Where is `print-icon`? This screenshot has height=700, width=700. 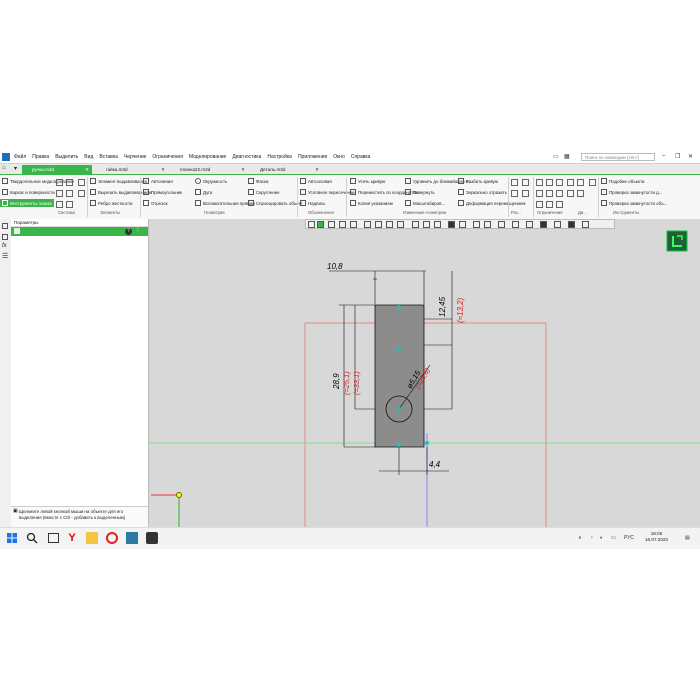 print-icon is located at coordinates (59, 193).